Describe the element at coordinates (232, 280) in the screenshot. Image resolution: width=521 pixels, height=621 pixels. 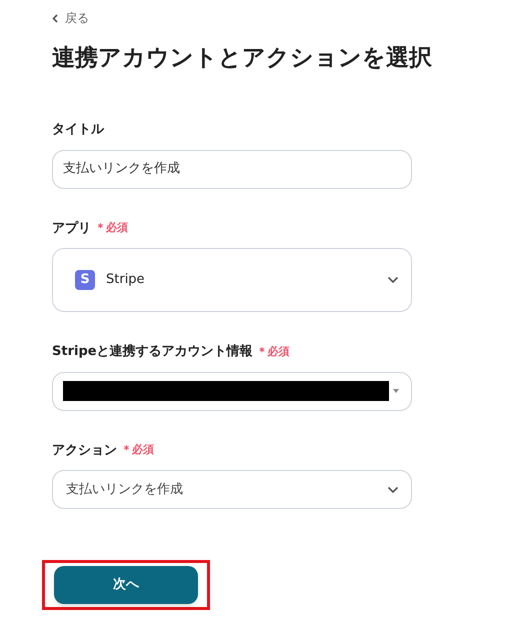
I see `app-select: S Stripe` at that location.